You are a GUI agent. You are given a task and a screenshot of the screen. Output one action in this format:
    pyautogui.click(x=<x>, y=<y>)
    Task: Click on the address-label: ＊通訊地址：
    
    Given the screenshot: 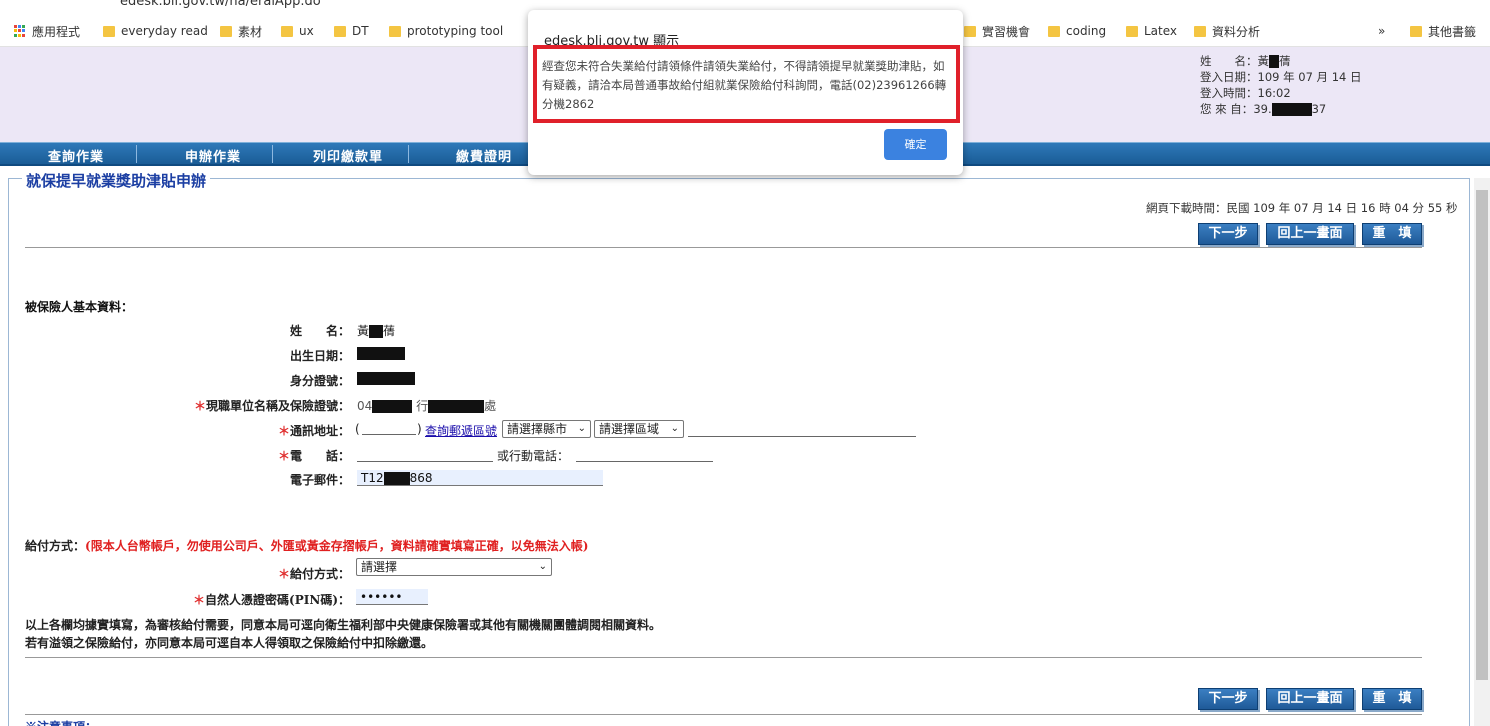 What is the action you would take?
    pyautogui.click(x=275, y=430)
    